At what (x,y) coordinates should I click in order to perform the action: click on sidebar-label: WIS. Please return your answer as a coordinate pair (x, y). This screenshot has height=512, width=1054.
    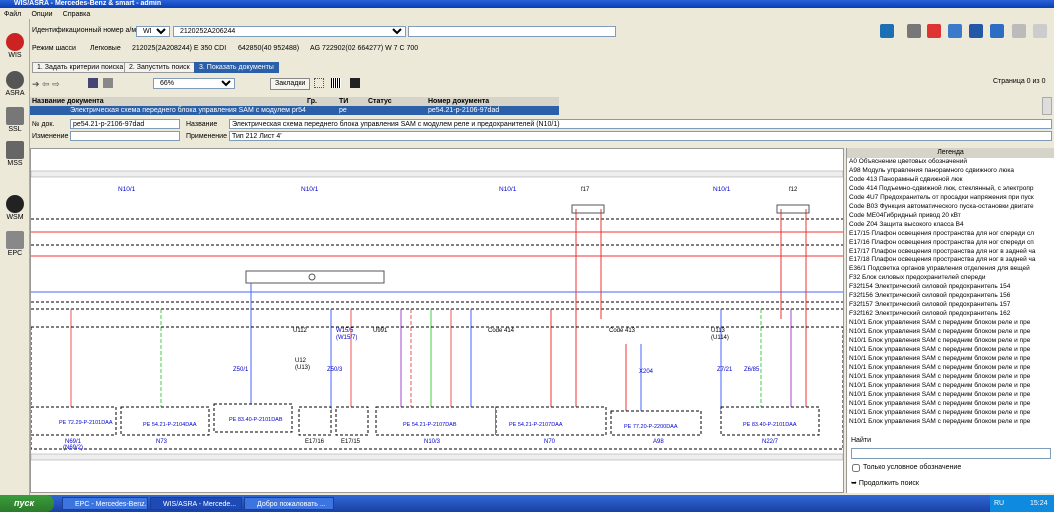
    Looking at the image, I should click on (15, 55).